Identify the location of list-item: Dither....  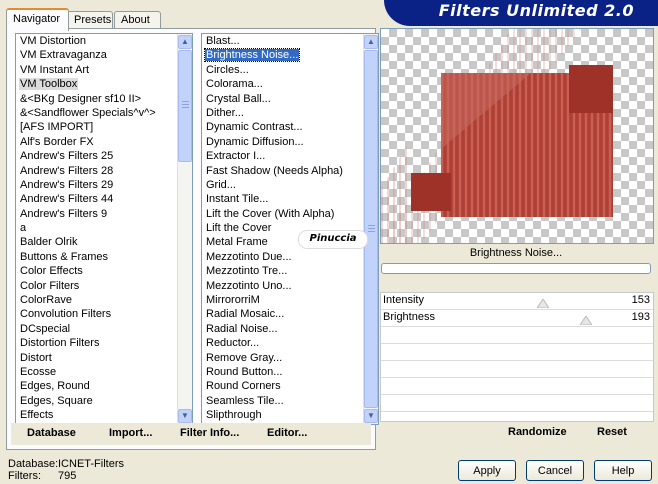
(290, 113).